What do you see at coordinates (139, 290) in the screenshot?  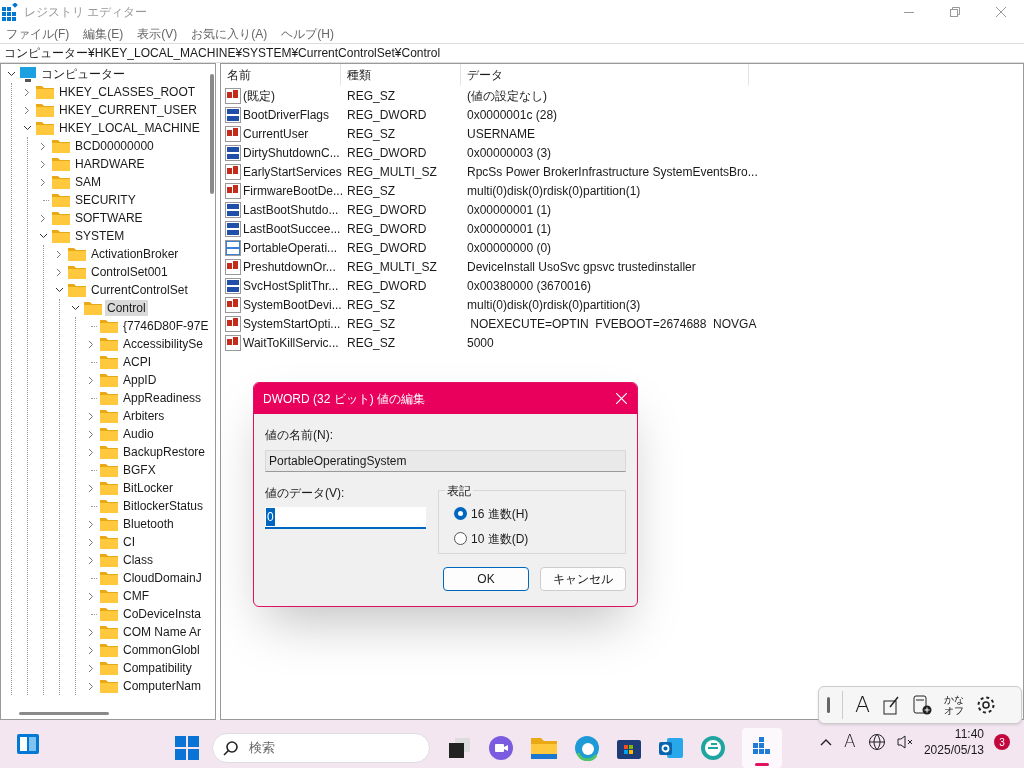 I see `tree-item: CurrentControlSet` at bounding box center [139, 290].